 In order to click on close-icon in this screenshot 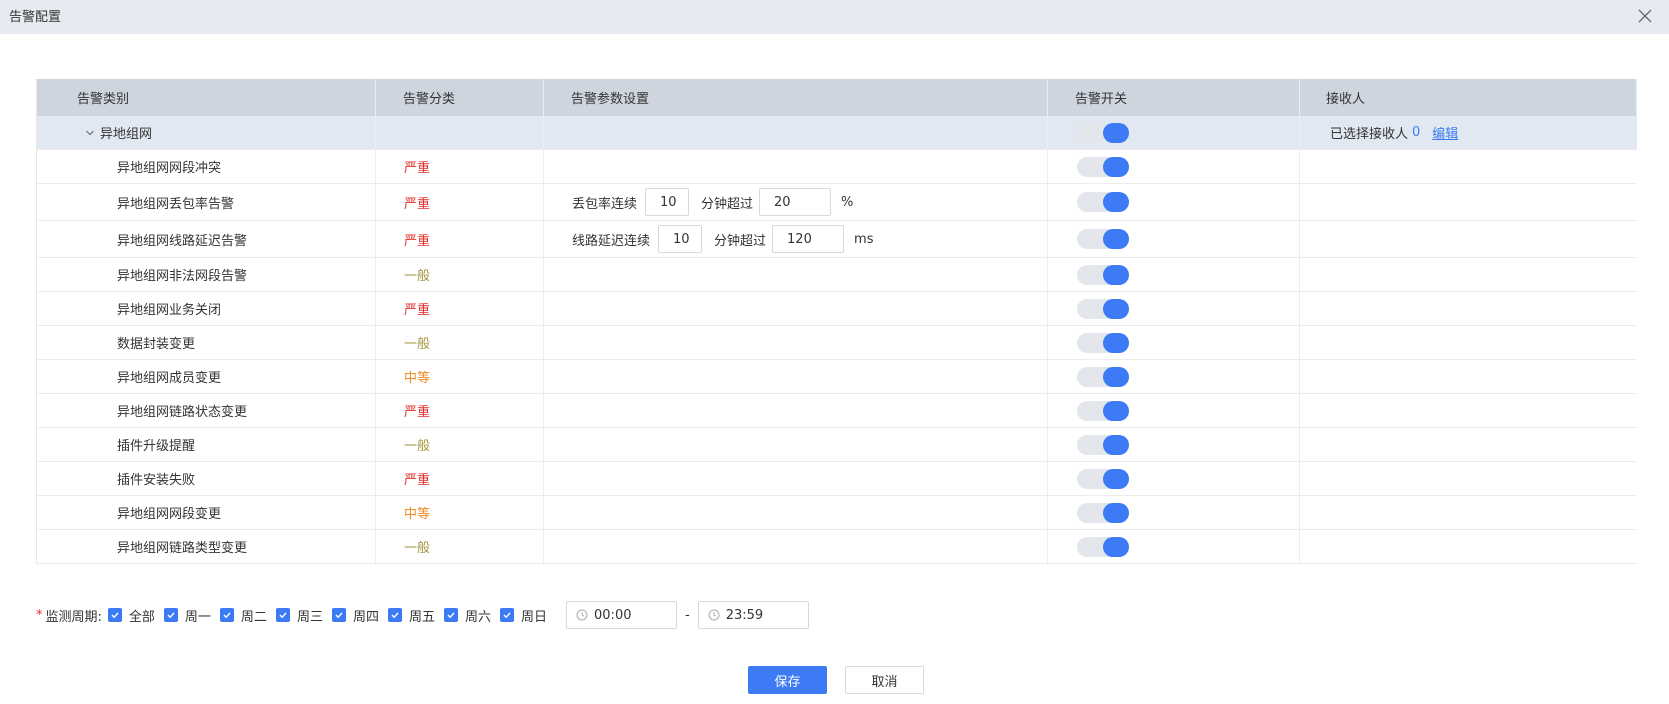, I will do `click(1645, 16)`.